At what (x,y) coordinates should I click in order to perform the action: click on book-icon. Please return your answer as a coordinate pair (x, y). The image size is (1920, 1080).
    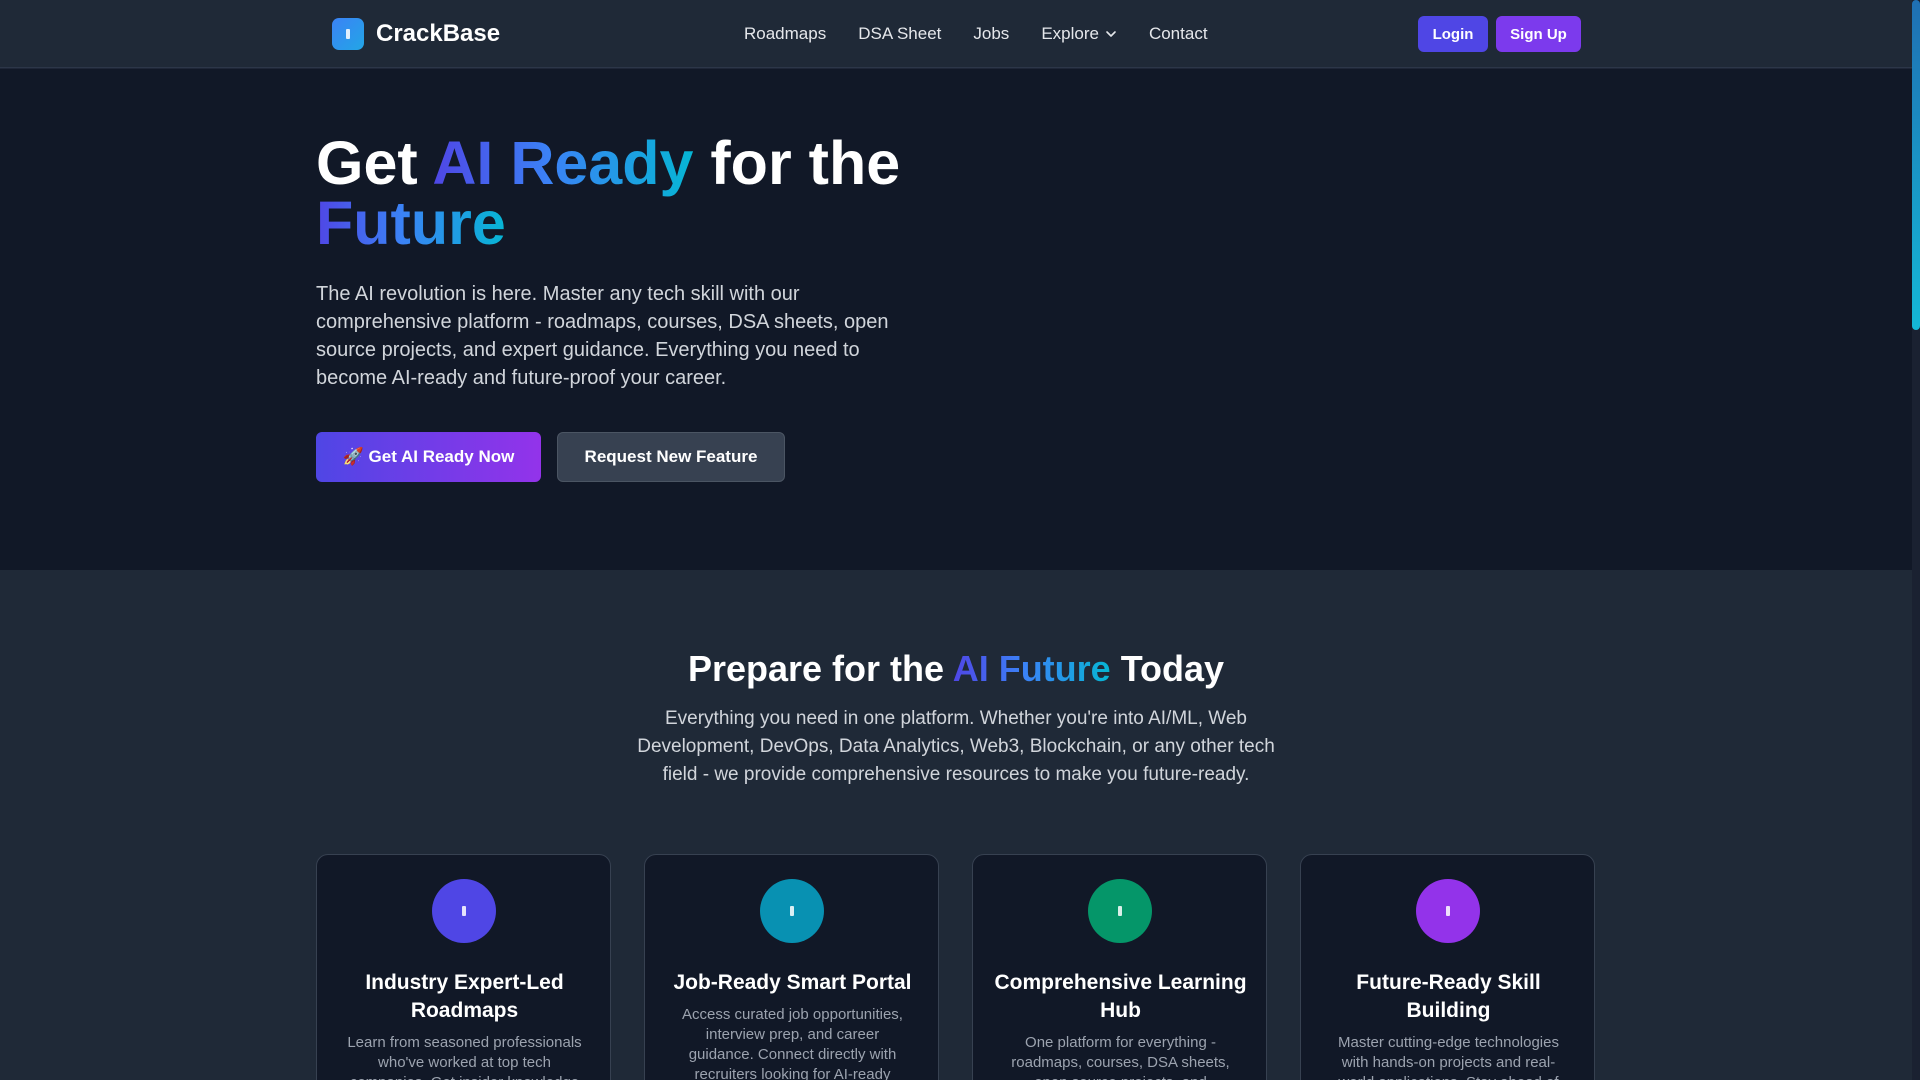
    Looking at the image, I should click on (1120, 911).